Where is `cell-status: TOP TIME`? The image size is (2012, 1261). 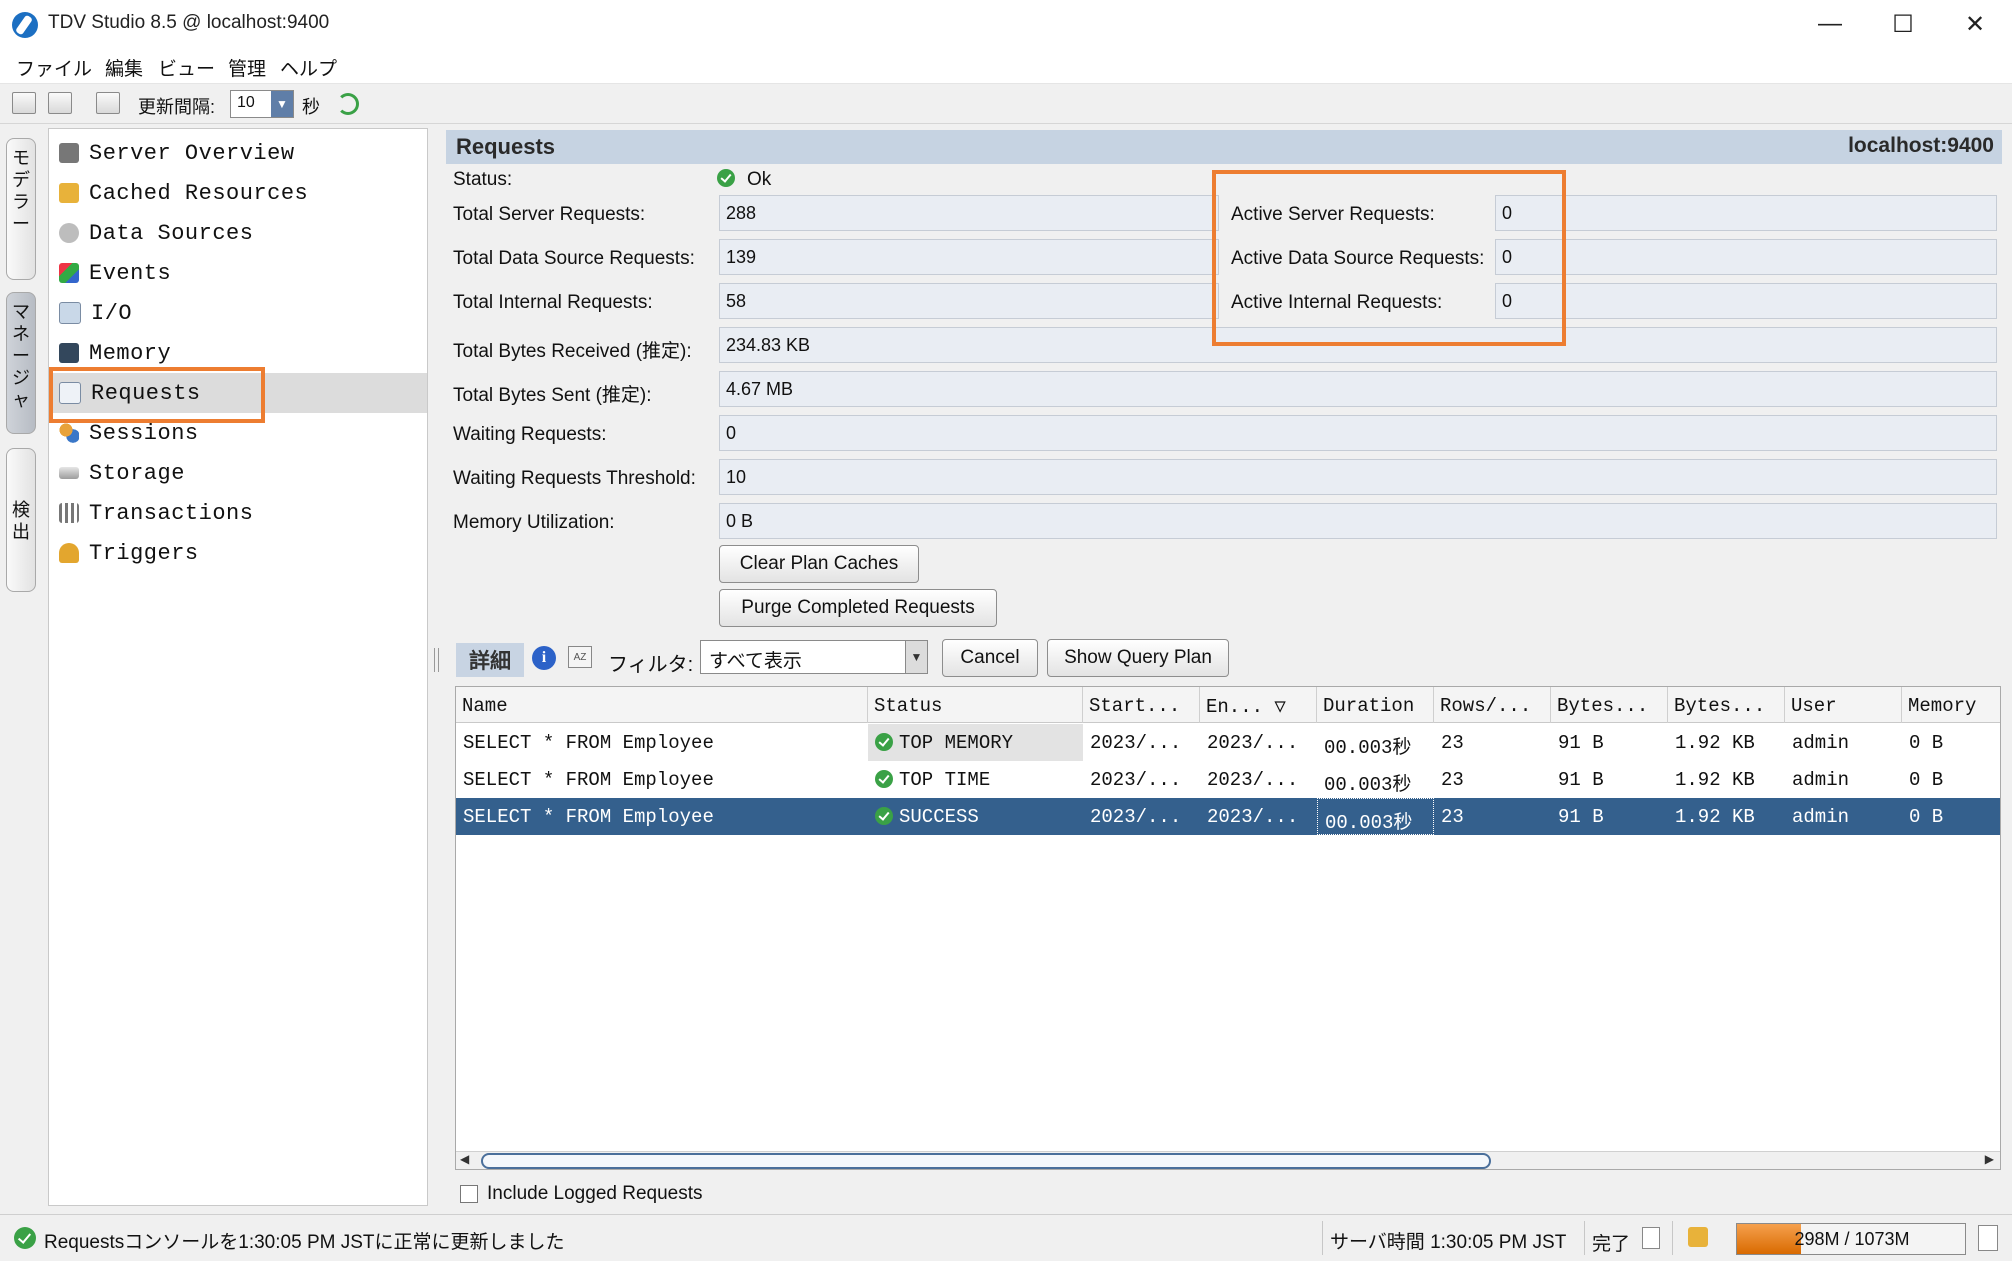 cell-status: TOP TIME is located at coordinates (975, 779).